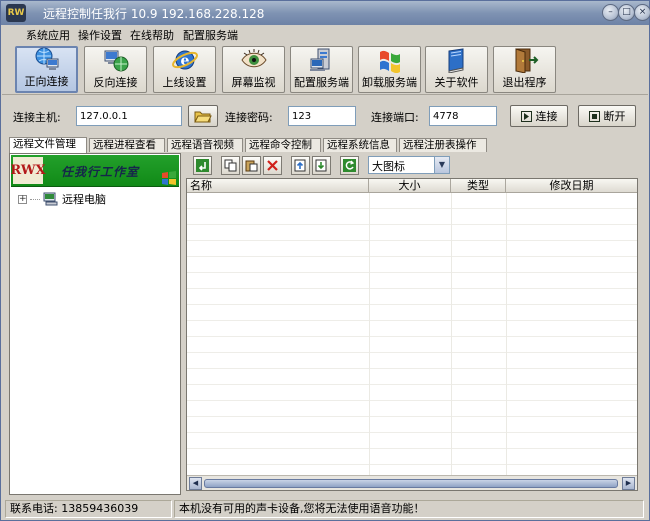 This screenshot has width=650, height=521. Describe the element at coordinates (642, 12) in the screenshot. I see `close-button: ×` at that location.